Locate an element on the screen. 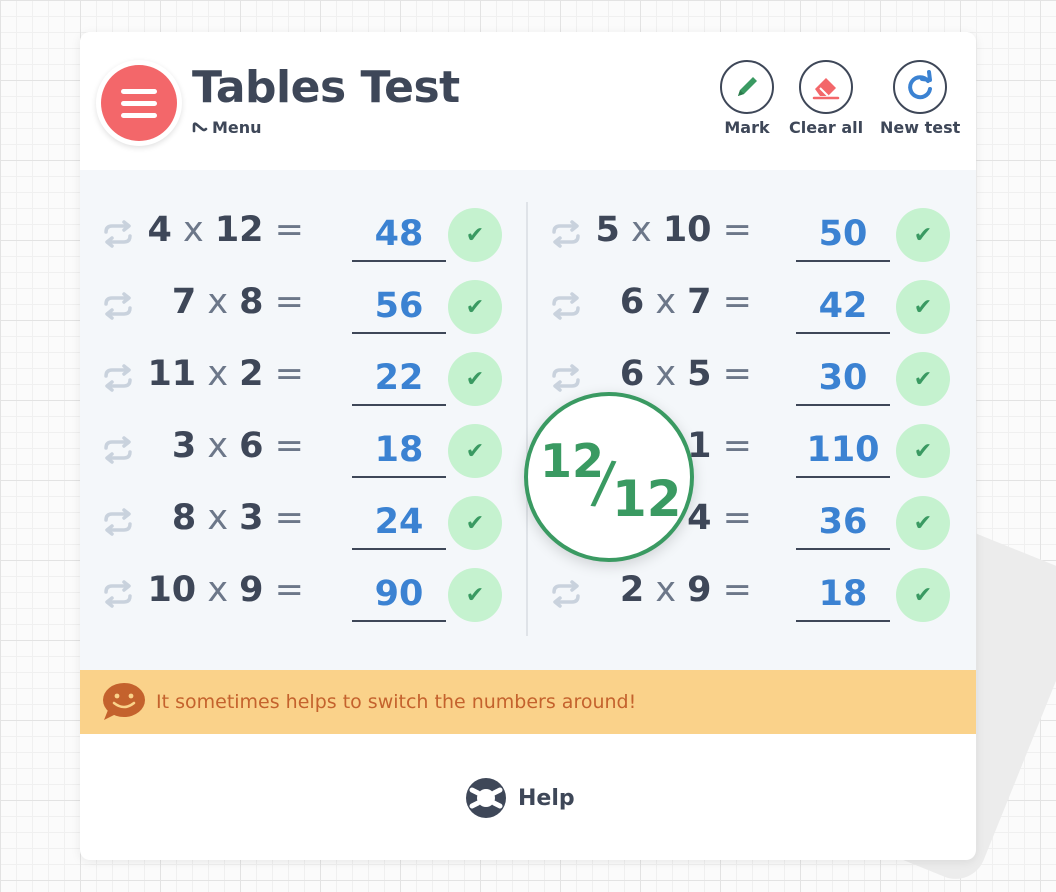  question-text: 3 x 6 = is located at coordinates (238, 446).